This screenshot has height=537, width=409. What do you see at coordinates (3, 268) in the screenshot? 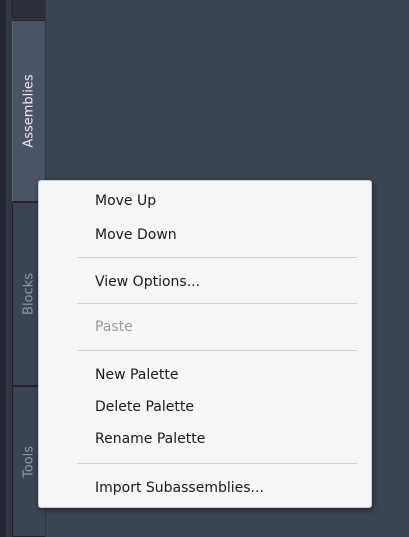
I see `palette-edge` at bounding box center [3, 268].